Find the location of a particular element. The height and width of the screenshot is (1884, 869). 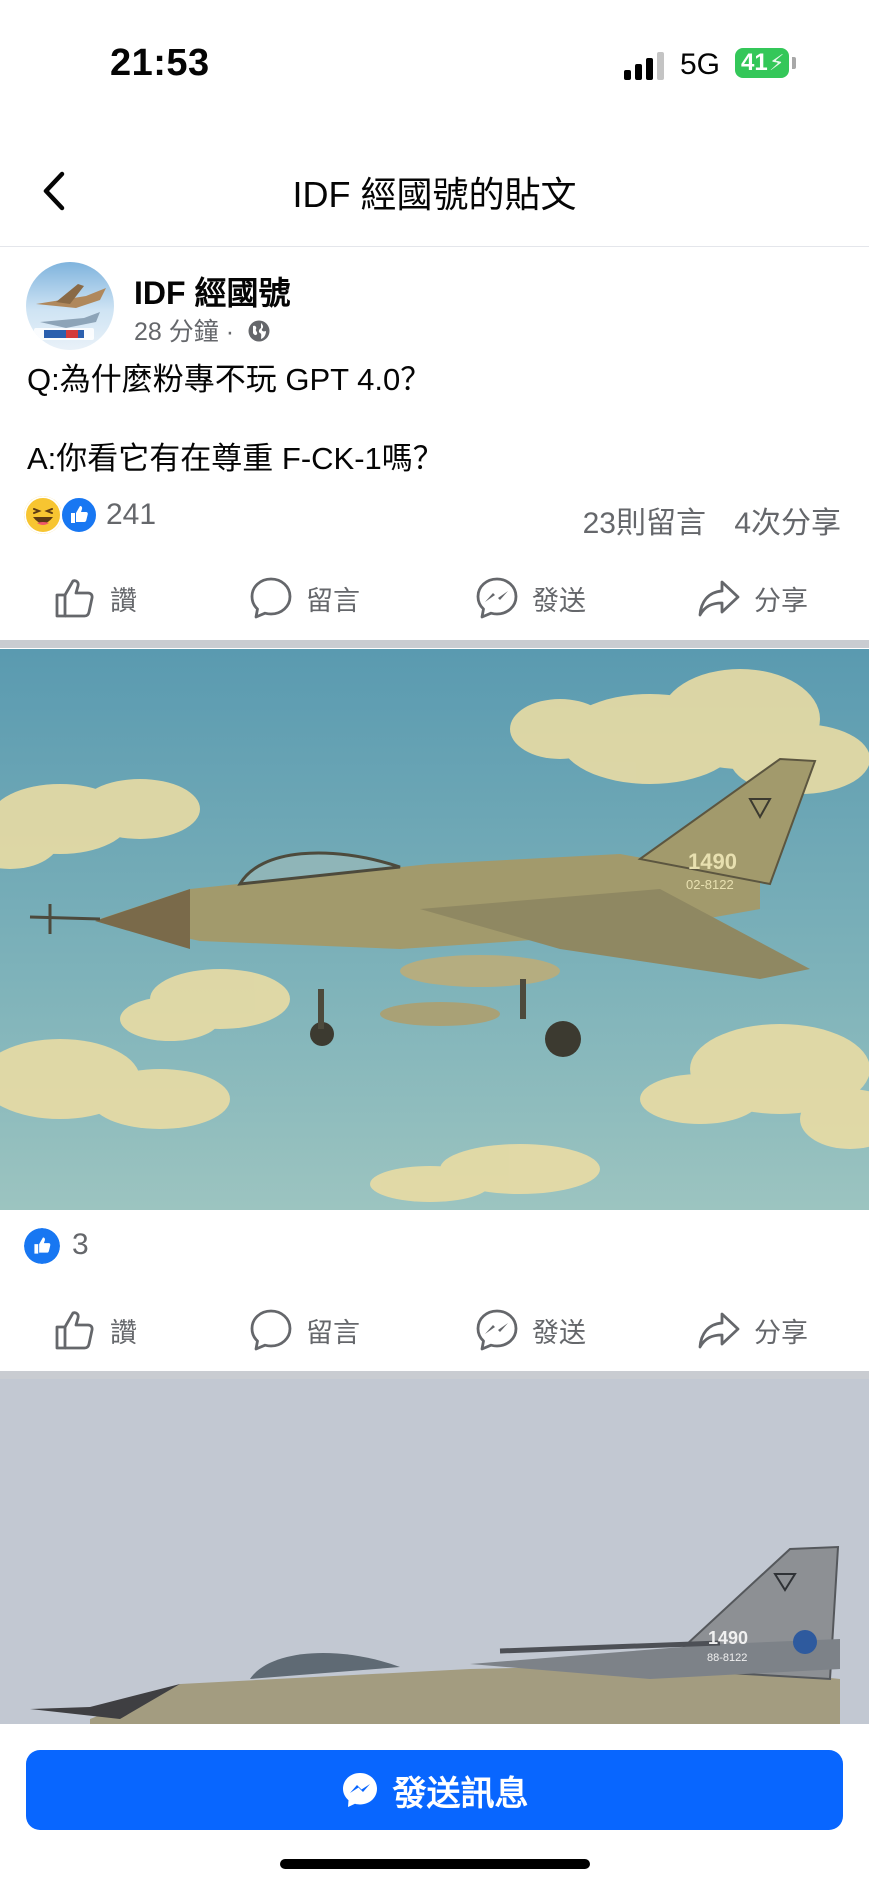

comments-count: 23則留言 is located at coordinates (644, 523).